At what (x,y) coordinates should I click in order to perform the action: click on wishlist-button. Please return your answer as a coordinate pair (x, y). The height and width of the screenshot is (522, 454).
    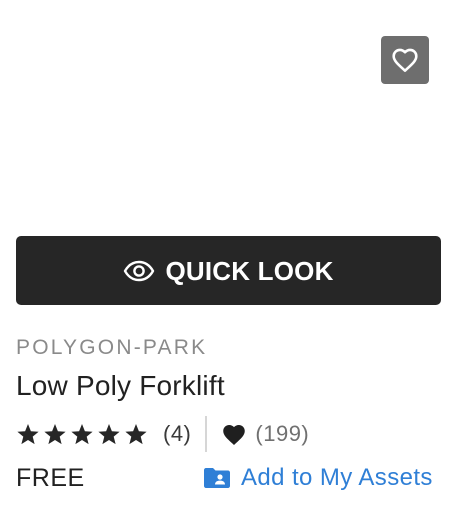
    Looking at the image, I should click on (405, 60).